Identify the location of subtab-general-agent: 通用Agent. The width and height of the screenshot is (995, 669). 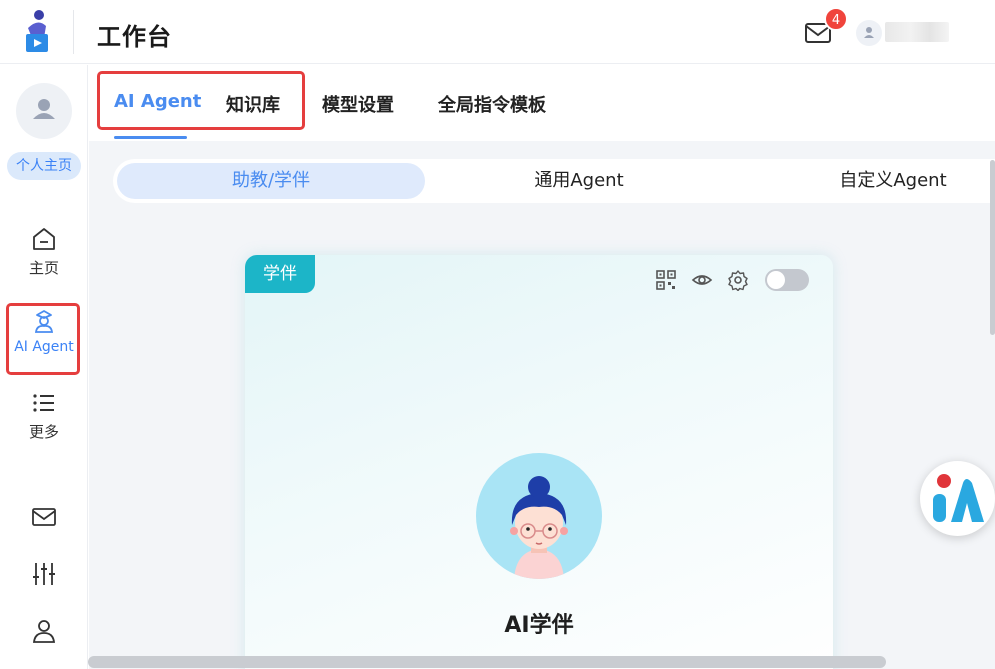
(579, 181).